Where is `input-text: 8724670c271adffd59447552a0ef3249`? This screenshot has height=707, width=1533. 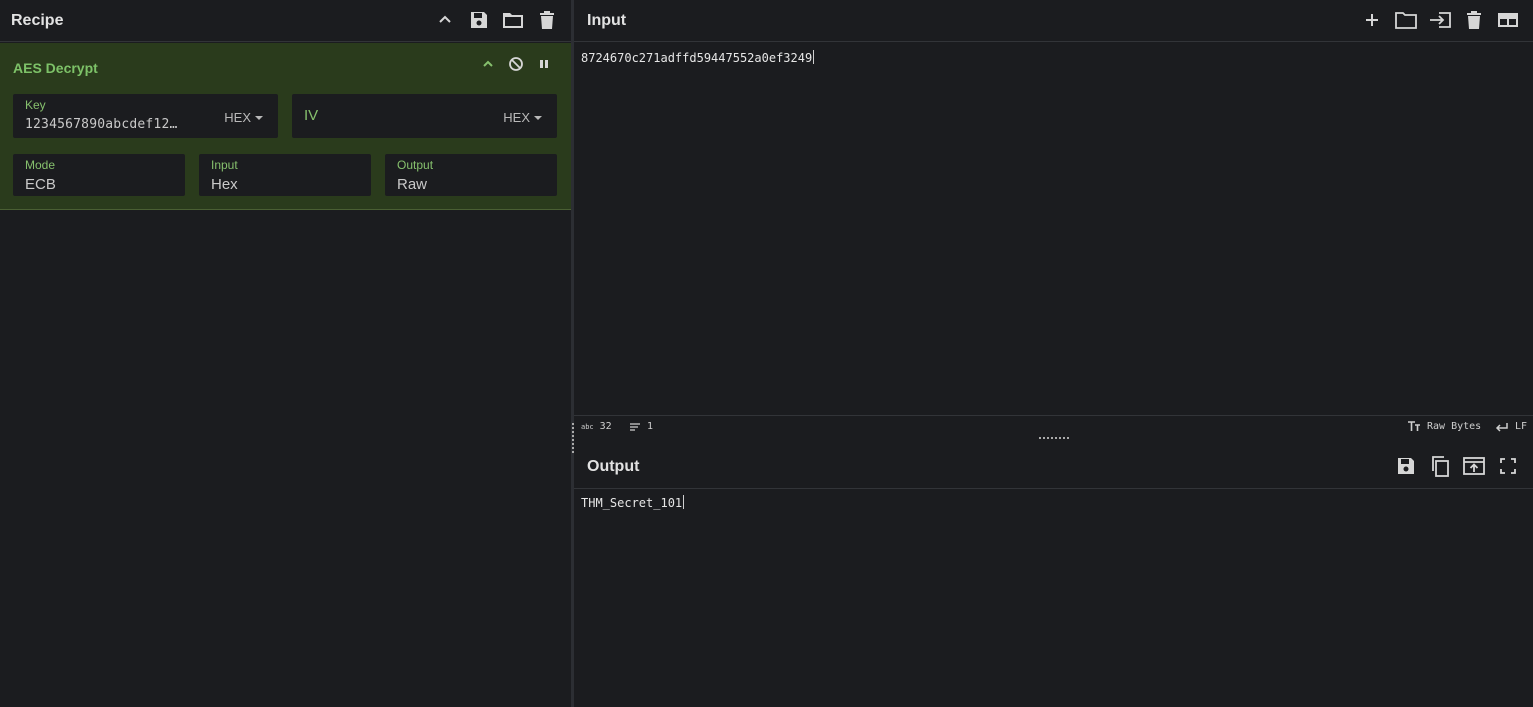
input-text: 8724670c271adffd59447552a0ef3249 is located at coordinates (697, 58).